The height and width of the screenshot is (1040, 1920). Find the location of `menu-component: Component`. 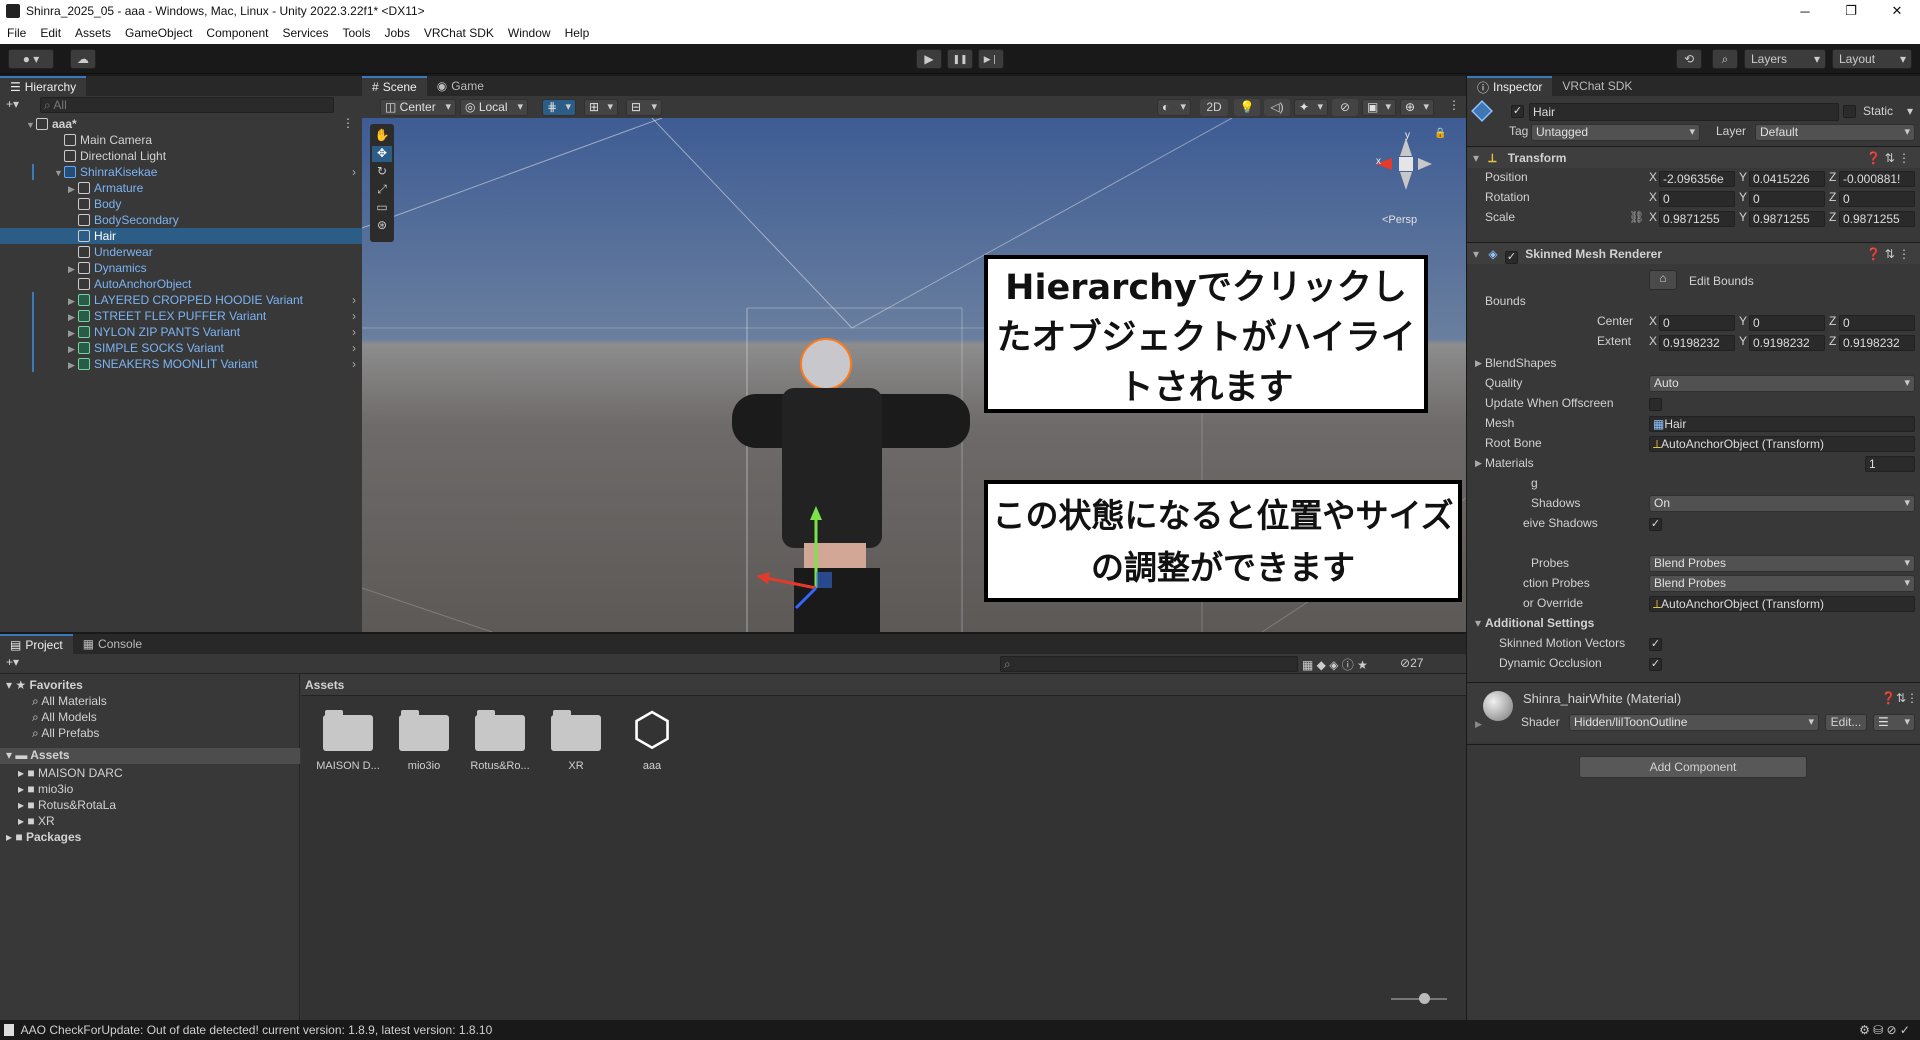

menu-component: Component is located at coordinates (237, 33).